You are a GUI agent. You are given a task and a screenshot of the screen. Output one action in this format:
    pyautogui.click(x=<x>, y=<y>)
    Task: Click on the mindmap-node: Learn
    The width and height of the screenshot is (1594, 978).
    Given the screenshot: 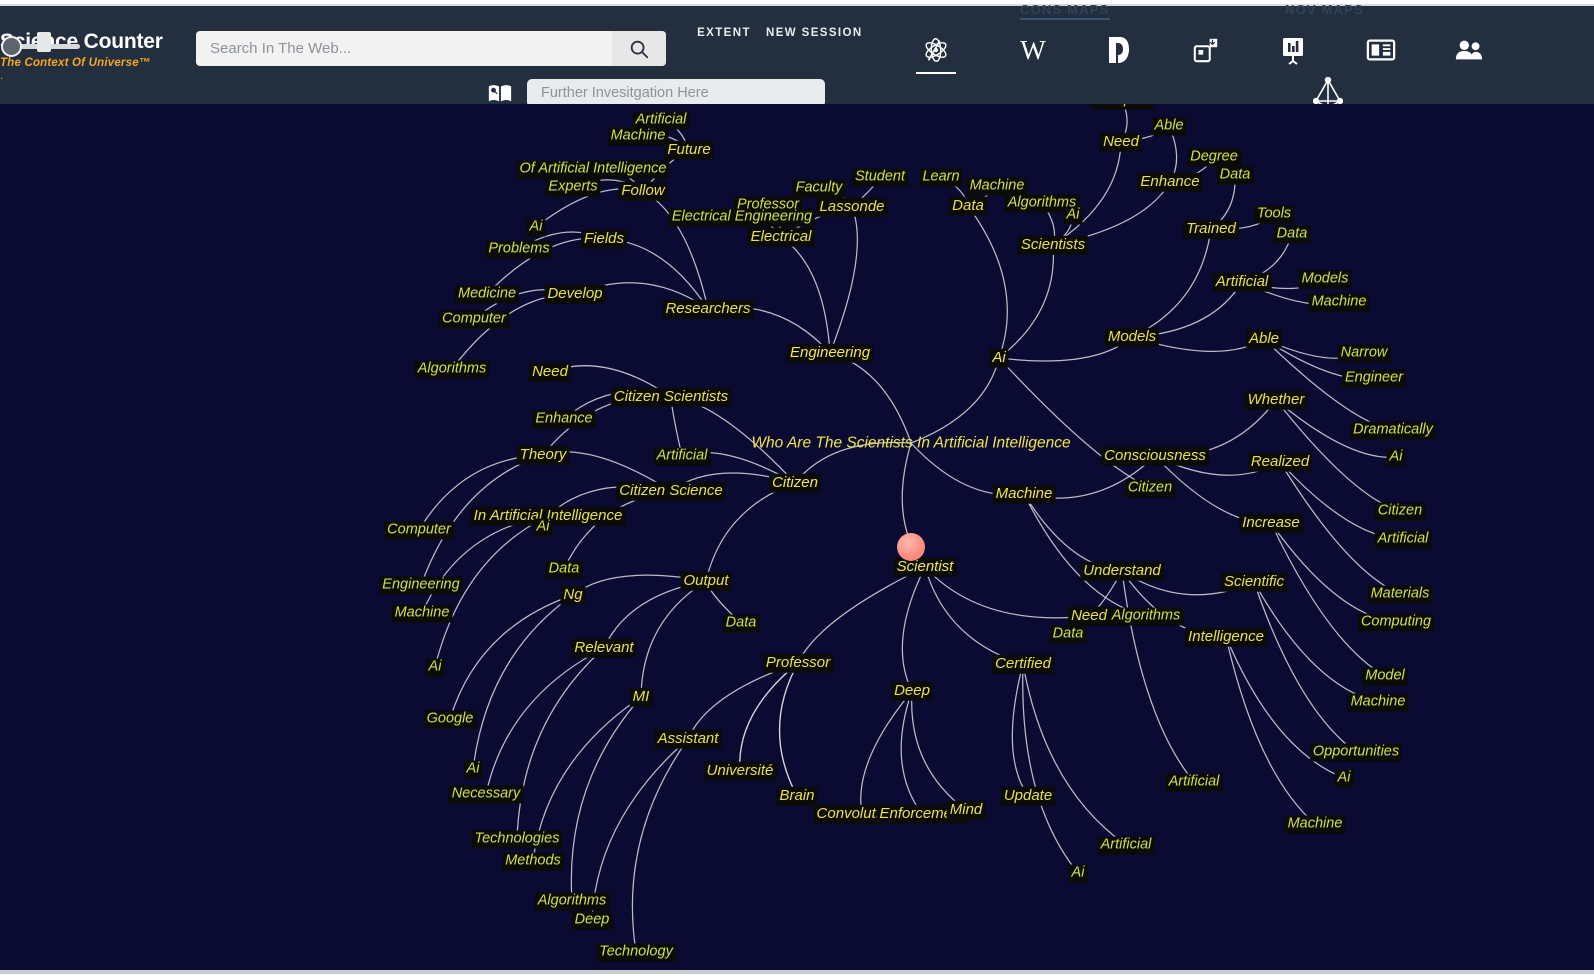 What is the action you would take?
    pyautogui.click(x=941, y=177)
    